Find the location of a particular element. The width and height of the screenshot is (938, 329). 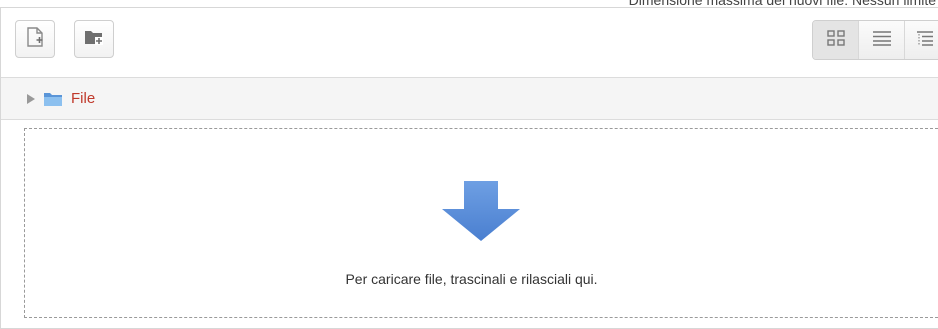

list-view-icon is located at coordinates (882, 40).